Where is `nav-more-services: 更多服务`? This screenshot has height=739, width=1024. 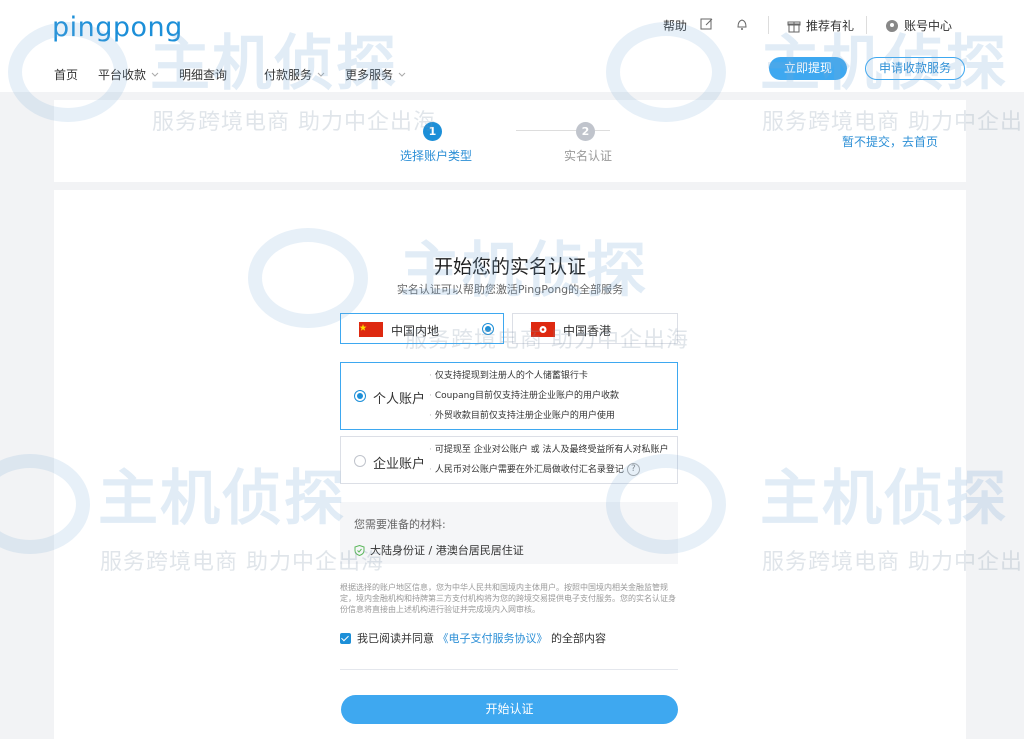 nav-more-services: 更多服务 is located at coordinates (376, 74).